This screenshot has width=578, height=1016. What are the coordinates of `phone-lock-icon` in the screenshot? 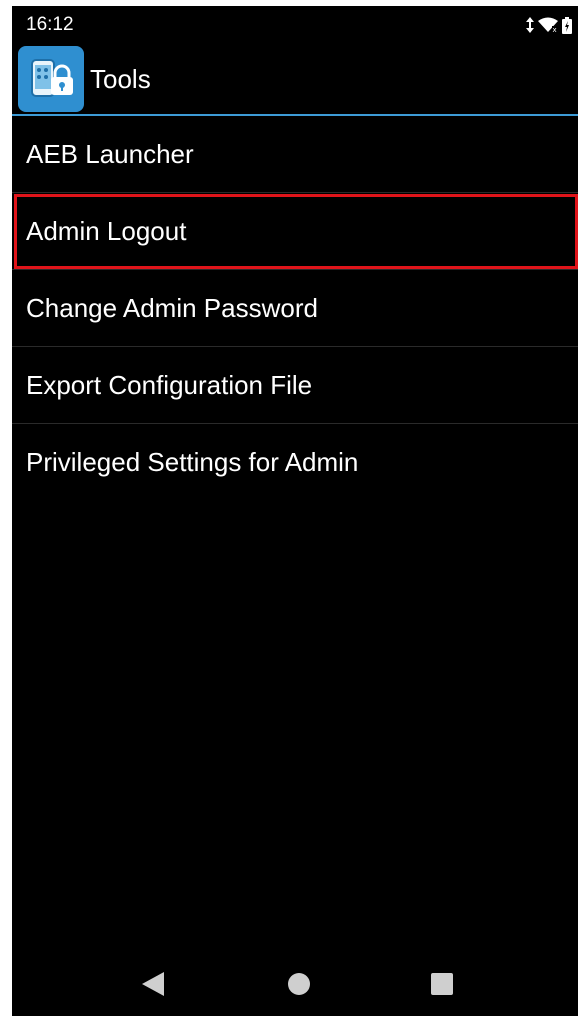 It's located at (51, 79).